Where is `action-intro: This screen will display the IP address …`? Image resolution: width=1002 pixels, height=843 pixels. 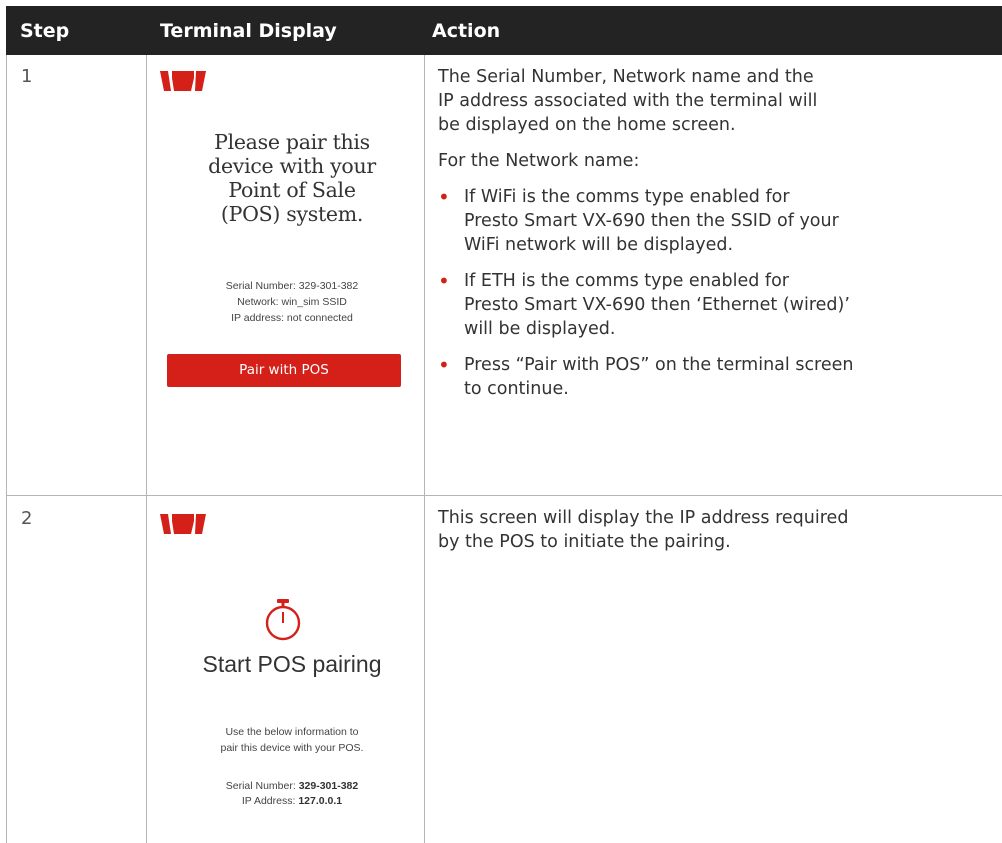 action-intro: This screen will display the IP address … is located at coordinates (719, 530).